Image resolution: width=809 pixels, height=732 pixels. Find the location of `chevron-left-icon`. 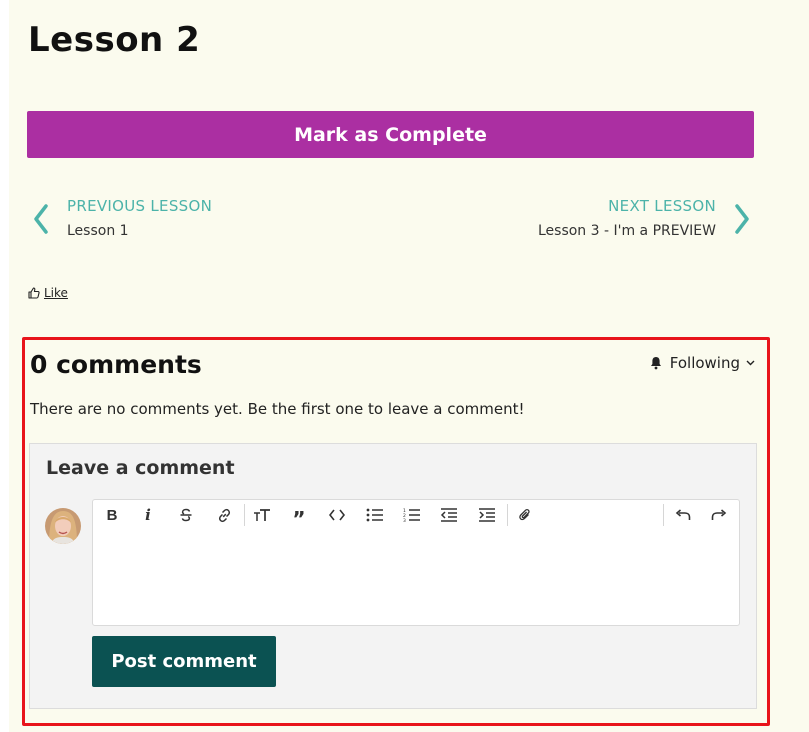

chevron-left-icon is located at coordinates (41, 219).